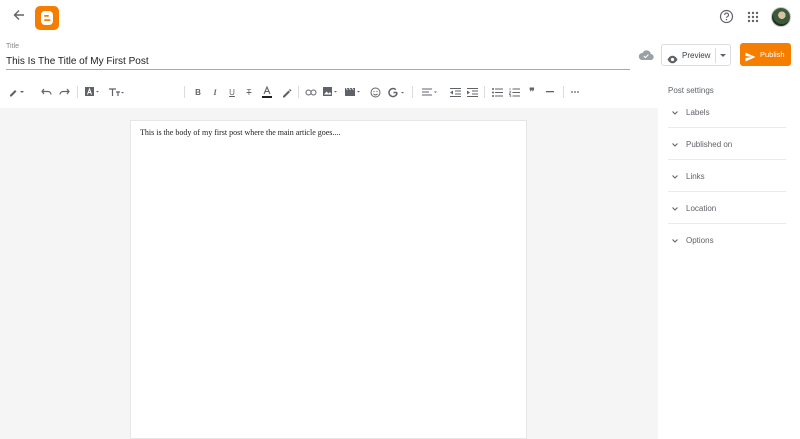 The width and height of the screenshot is (800, 439). I want to click on preview-label: Preview, so click(696, 55).